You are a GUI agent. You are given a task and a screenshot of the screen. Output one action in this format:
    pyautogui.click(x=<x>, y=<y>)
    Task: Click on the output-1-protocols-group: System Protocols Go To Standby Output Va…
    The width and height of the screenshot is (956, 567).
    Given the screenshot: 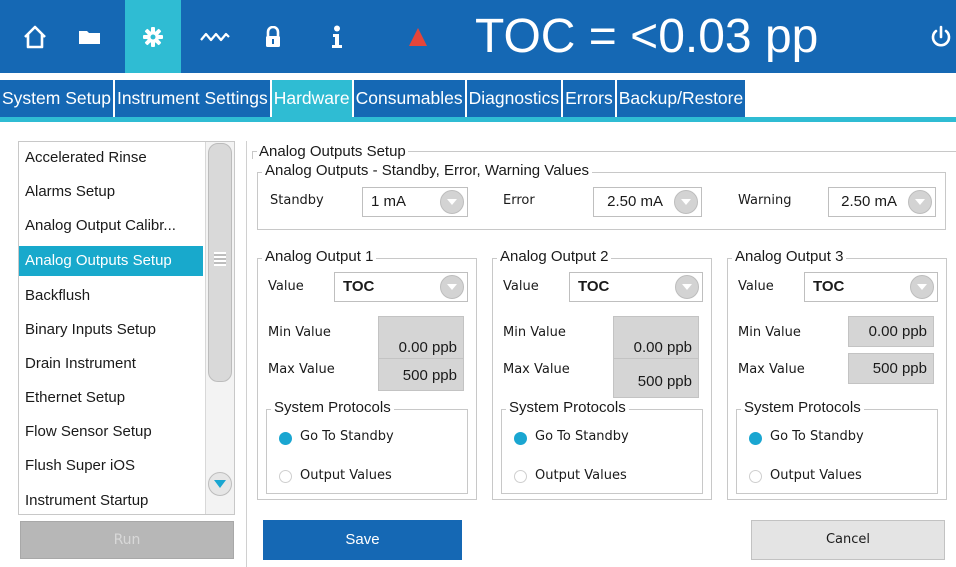 What is the action you would take?
    pyautogui.click(x=367, y=446)
    